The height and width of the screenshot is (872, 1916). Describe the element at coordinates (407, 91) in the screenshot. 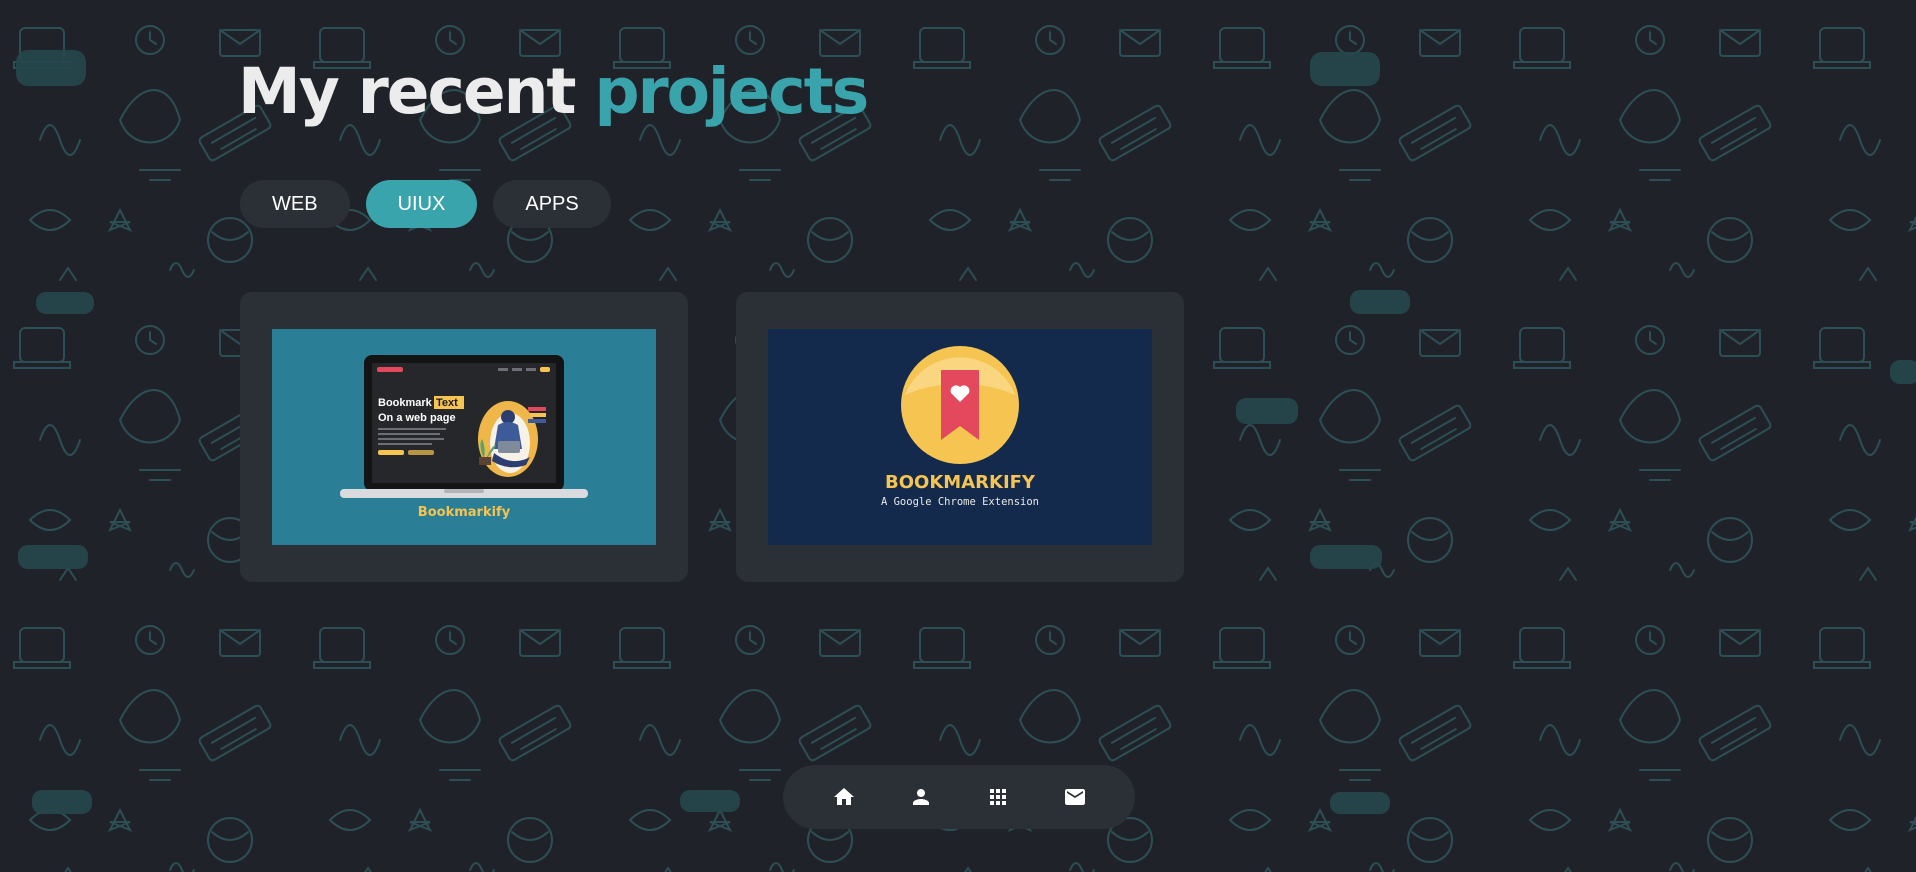

I see `title-prefix: My recent` at that location.